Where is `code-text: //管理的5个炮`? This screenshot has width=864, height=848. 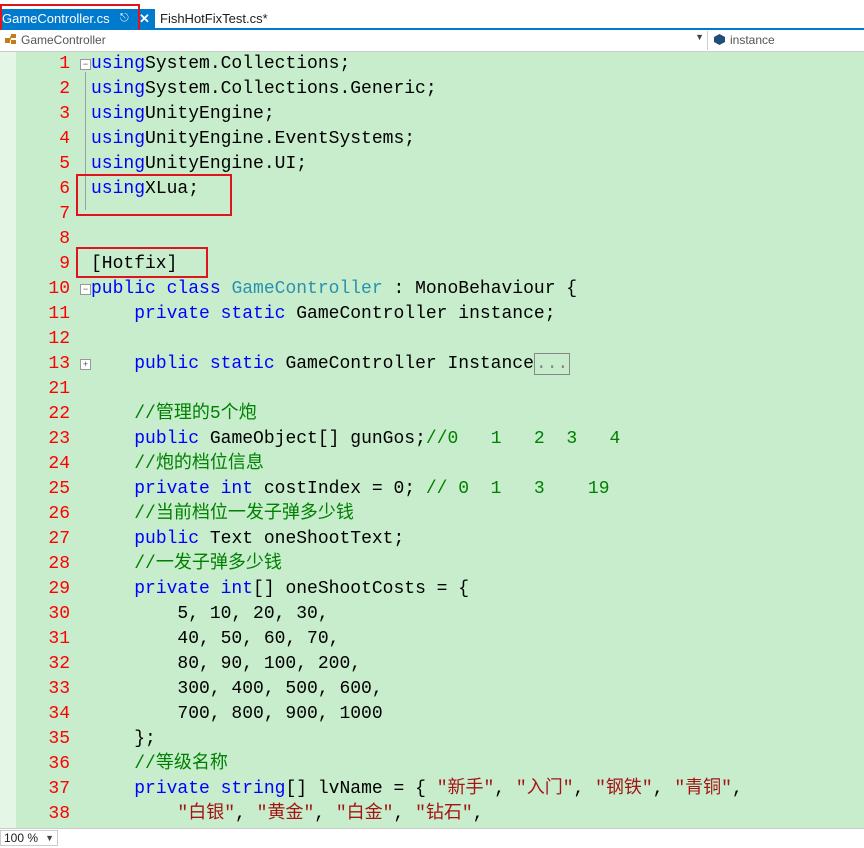
code-text: //管理的5个炮 is located at coordinates (174, 414).